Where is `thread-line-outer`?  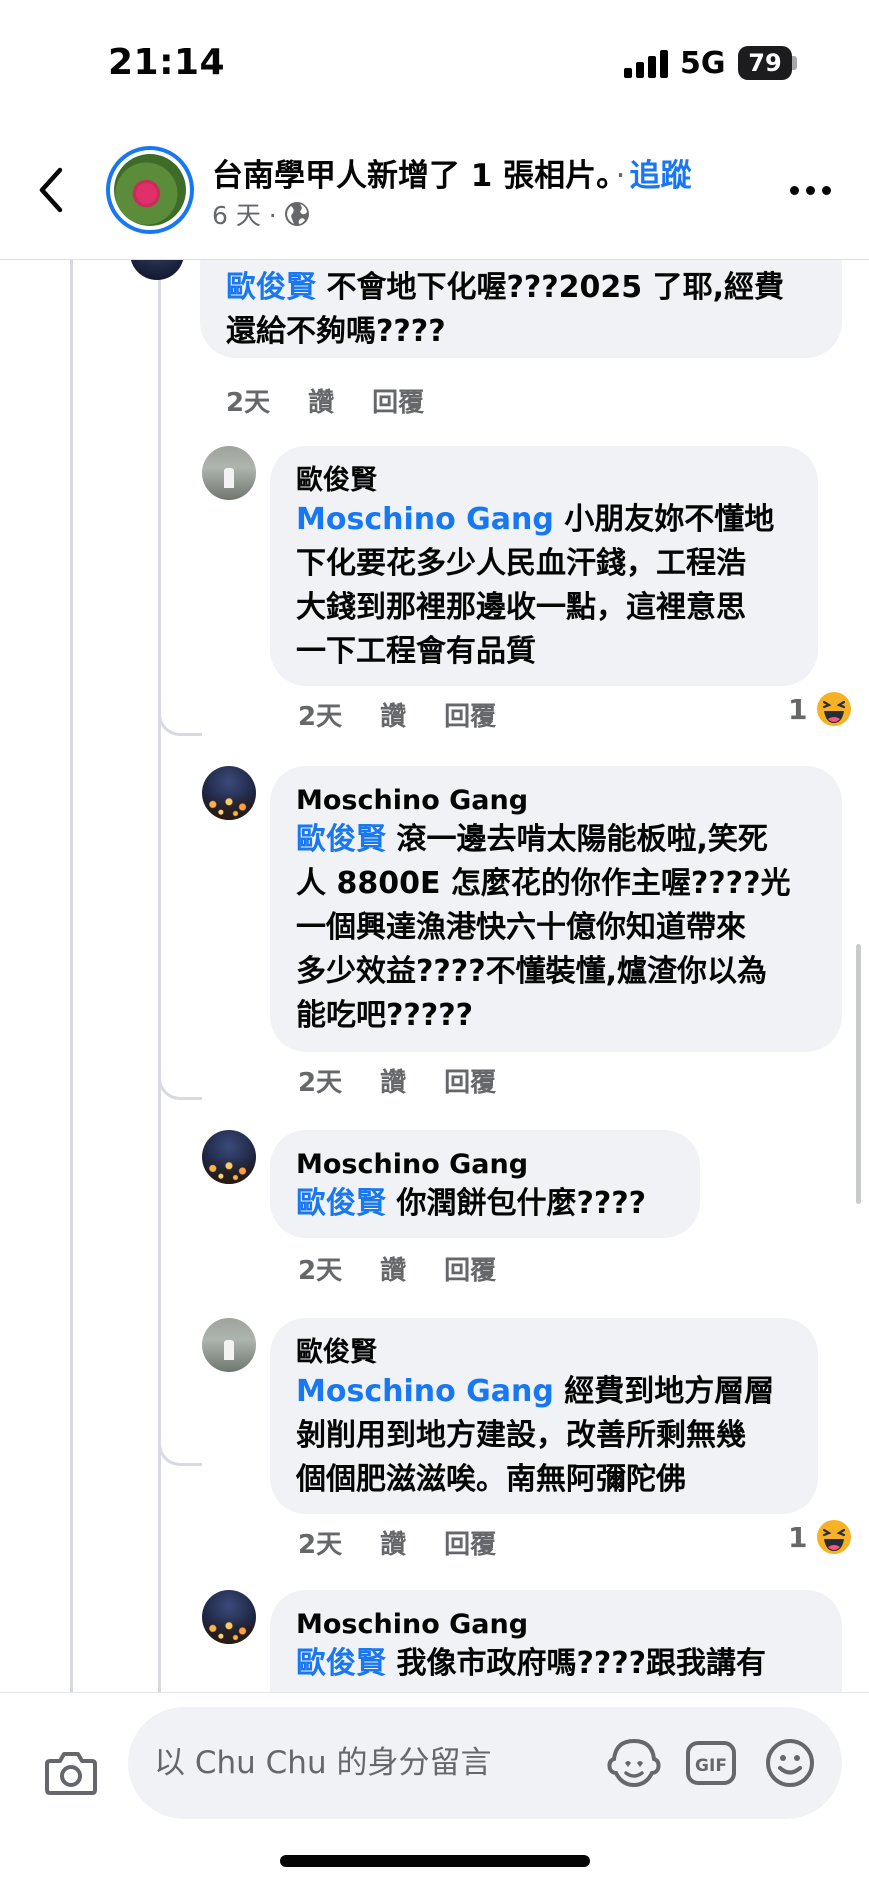 thread-line-outer is located at coordinates (71, 976).